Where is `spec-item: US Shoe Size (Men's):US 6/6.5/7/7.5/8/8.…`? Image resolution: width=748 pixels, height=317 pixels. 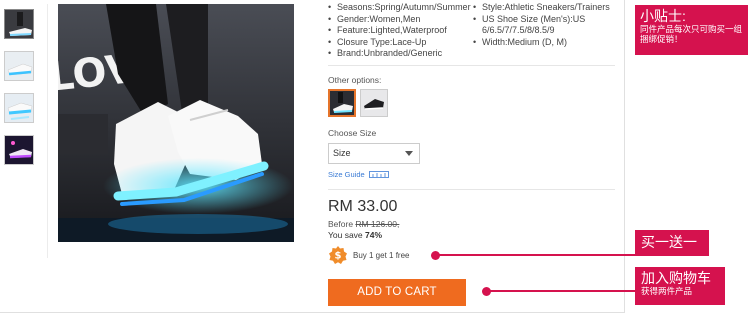
spec-item: US Shoe Size (Men's):US 6/6.5/7/7.5/8/8.… is located at coordinates (548, 25).